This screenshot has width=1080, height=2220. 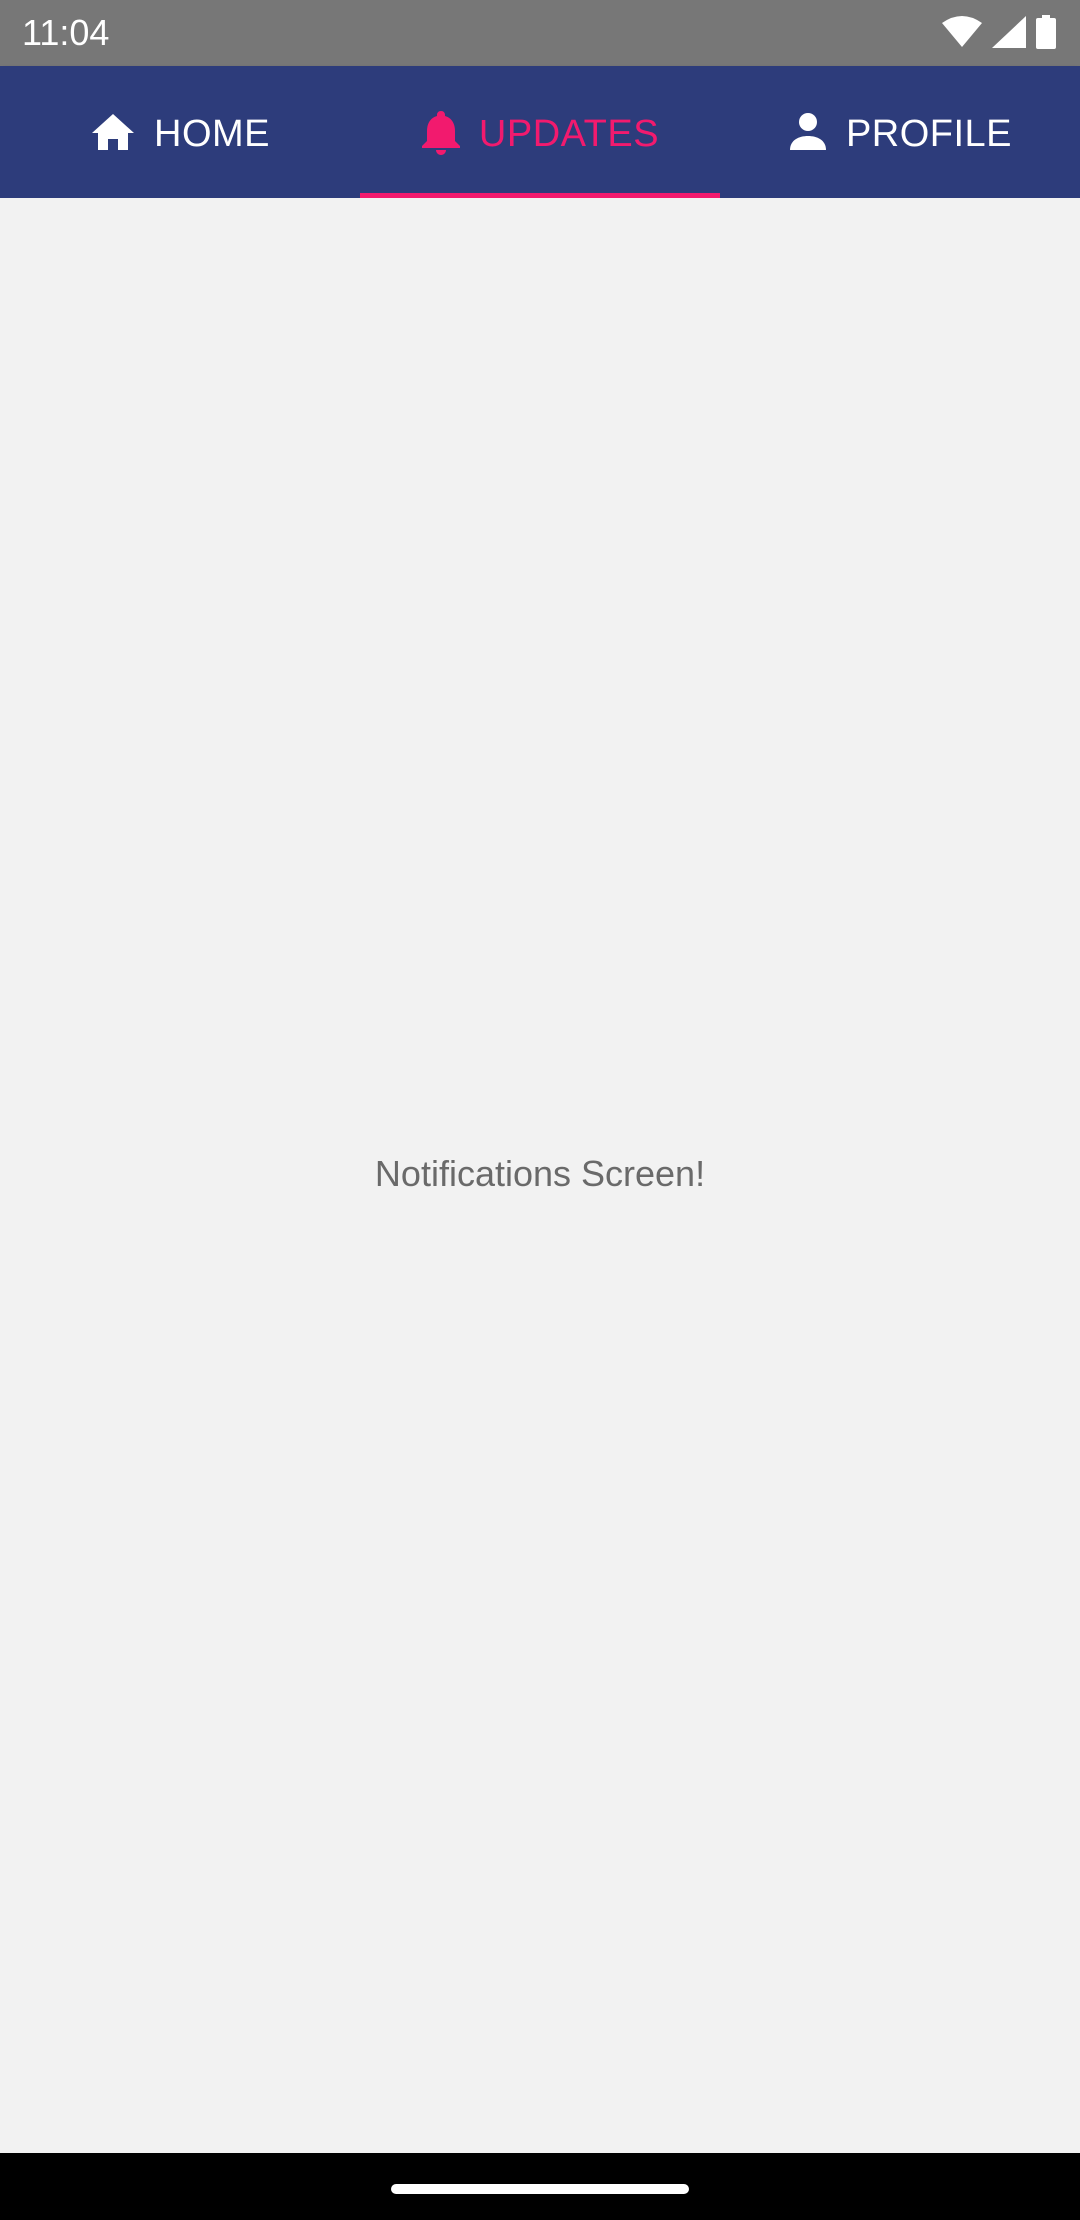 I want to click on status-icons, so click(x=999, y=32).